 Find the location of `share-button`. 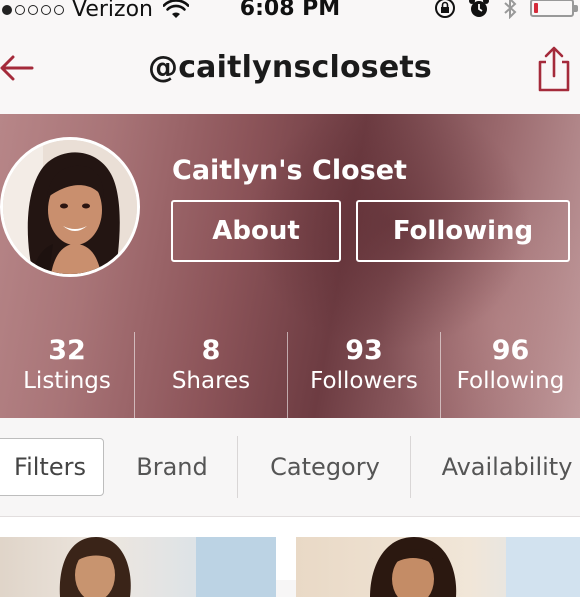

share-button is located at coordinates (554, 69).